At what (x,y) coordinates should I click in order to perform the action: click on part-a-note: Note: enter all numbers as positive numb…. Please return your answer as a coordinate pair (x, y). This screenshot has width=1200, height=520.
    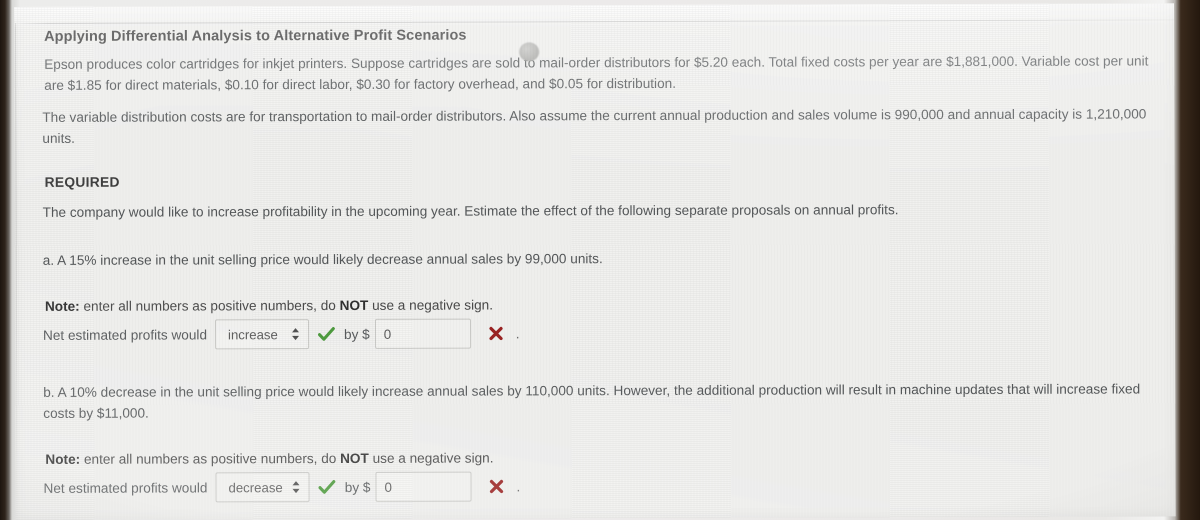
    Looking at the image, I should click on (607, 304).